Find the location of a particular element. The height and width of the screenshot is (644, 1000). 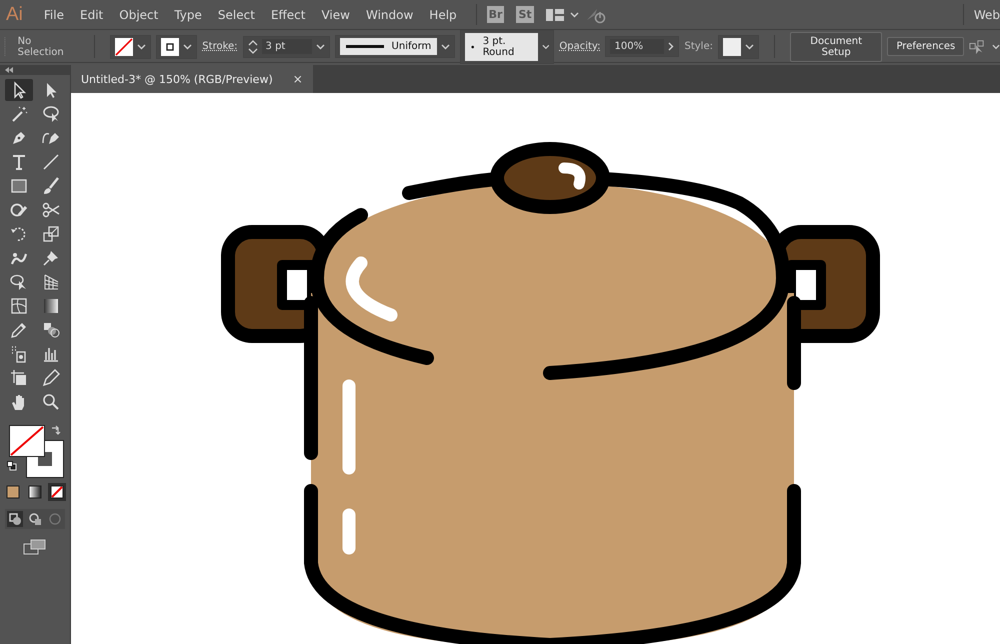

collapse-icon is located at coordinates (9, 70).